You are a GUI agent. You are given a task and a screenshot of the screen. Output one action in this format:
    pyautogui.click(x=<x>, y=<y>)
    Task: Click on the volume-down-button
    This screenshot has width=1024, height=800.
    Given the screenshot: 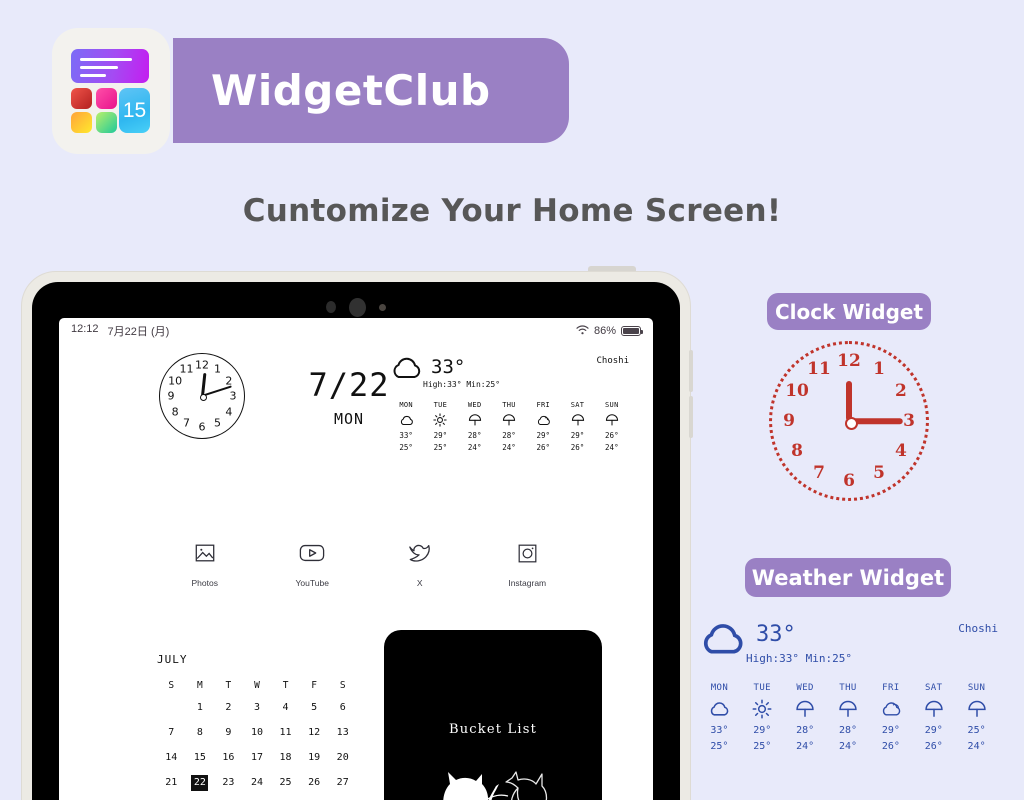 What is the action you would take?
    pyautogui.click(x=691, y=417)
    